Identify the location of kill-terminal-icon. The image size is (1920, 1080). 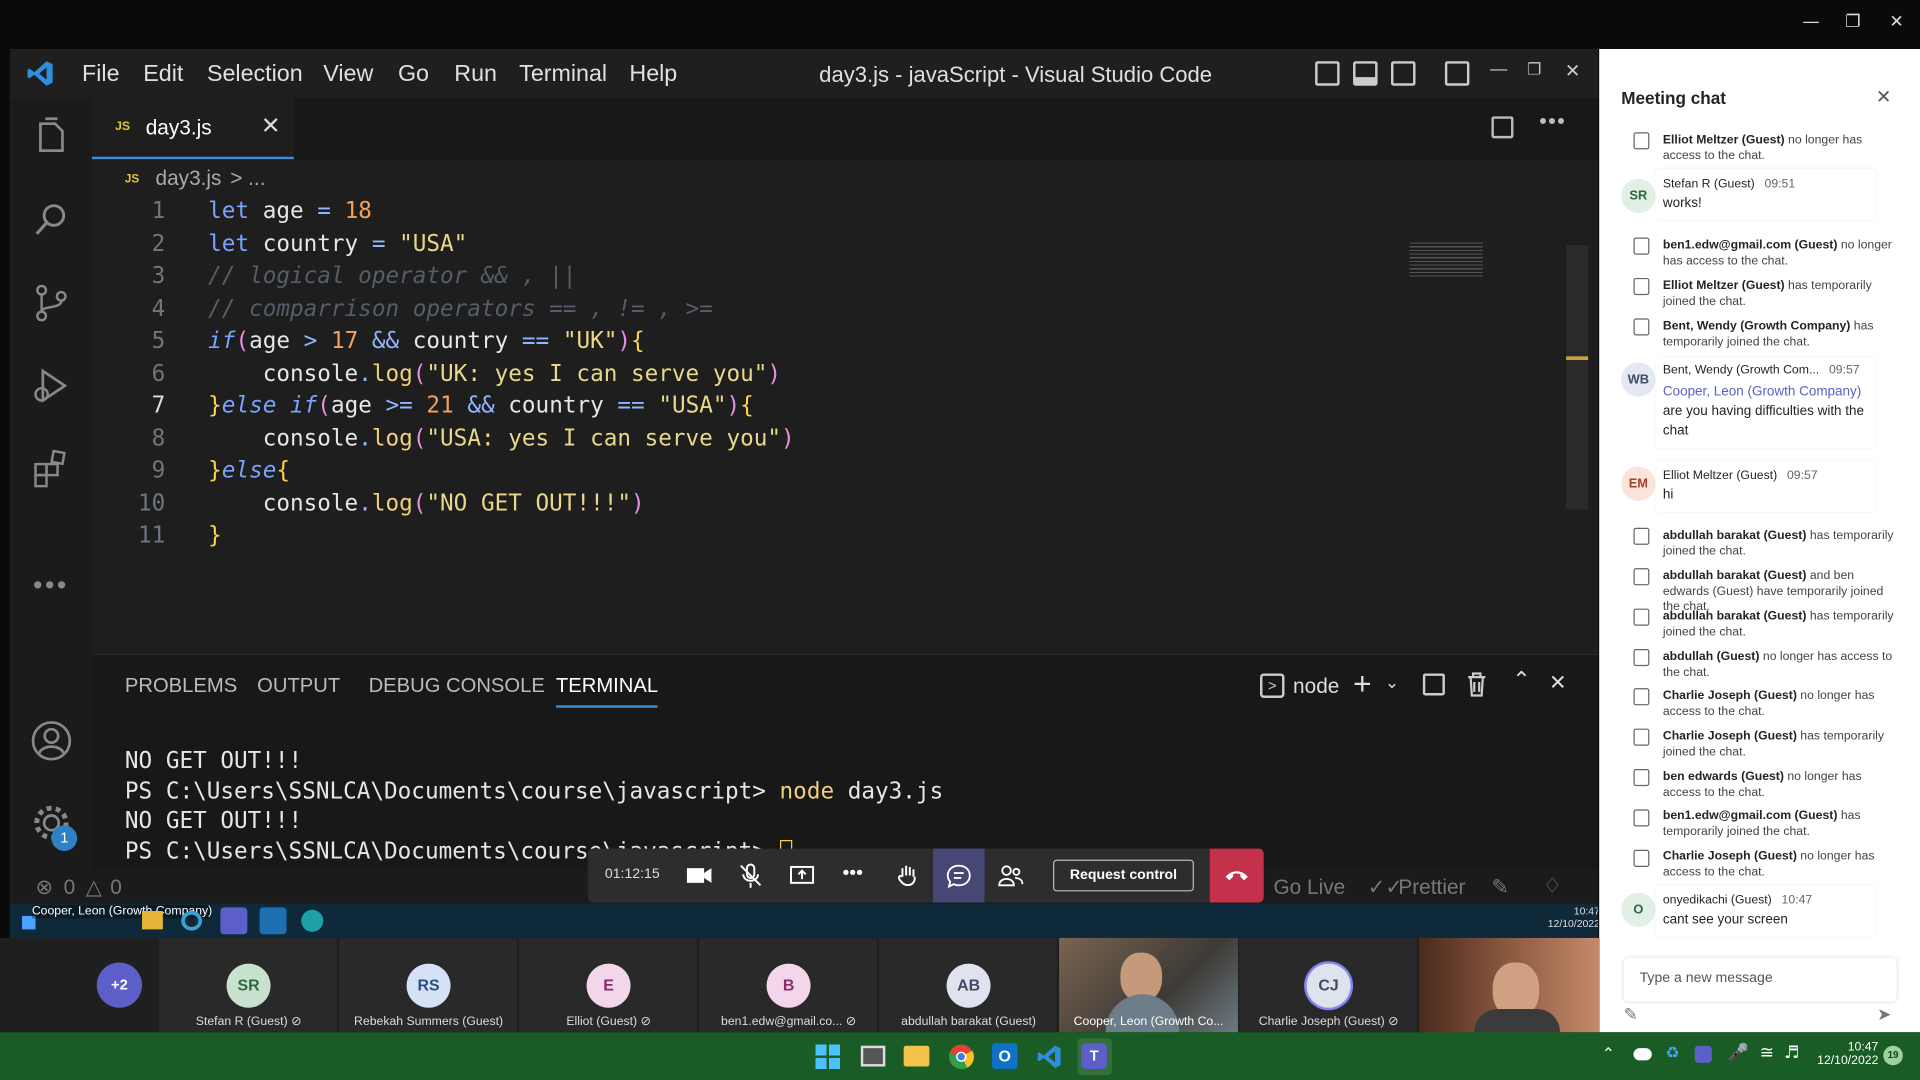
(1477, 684).